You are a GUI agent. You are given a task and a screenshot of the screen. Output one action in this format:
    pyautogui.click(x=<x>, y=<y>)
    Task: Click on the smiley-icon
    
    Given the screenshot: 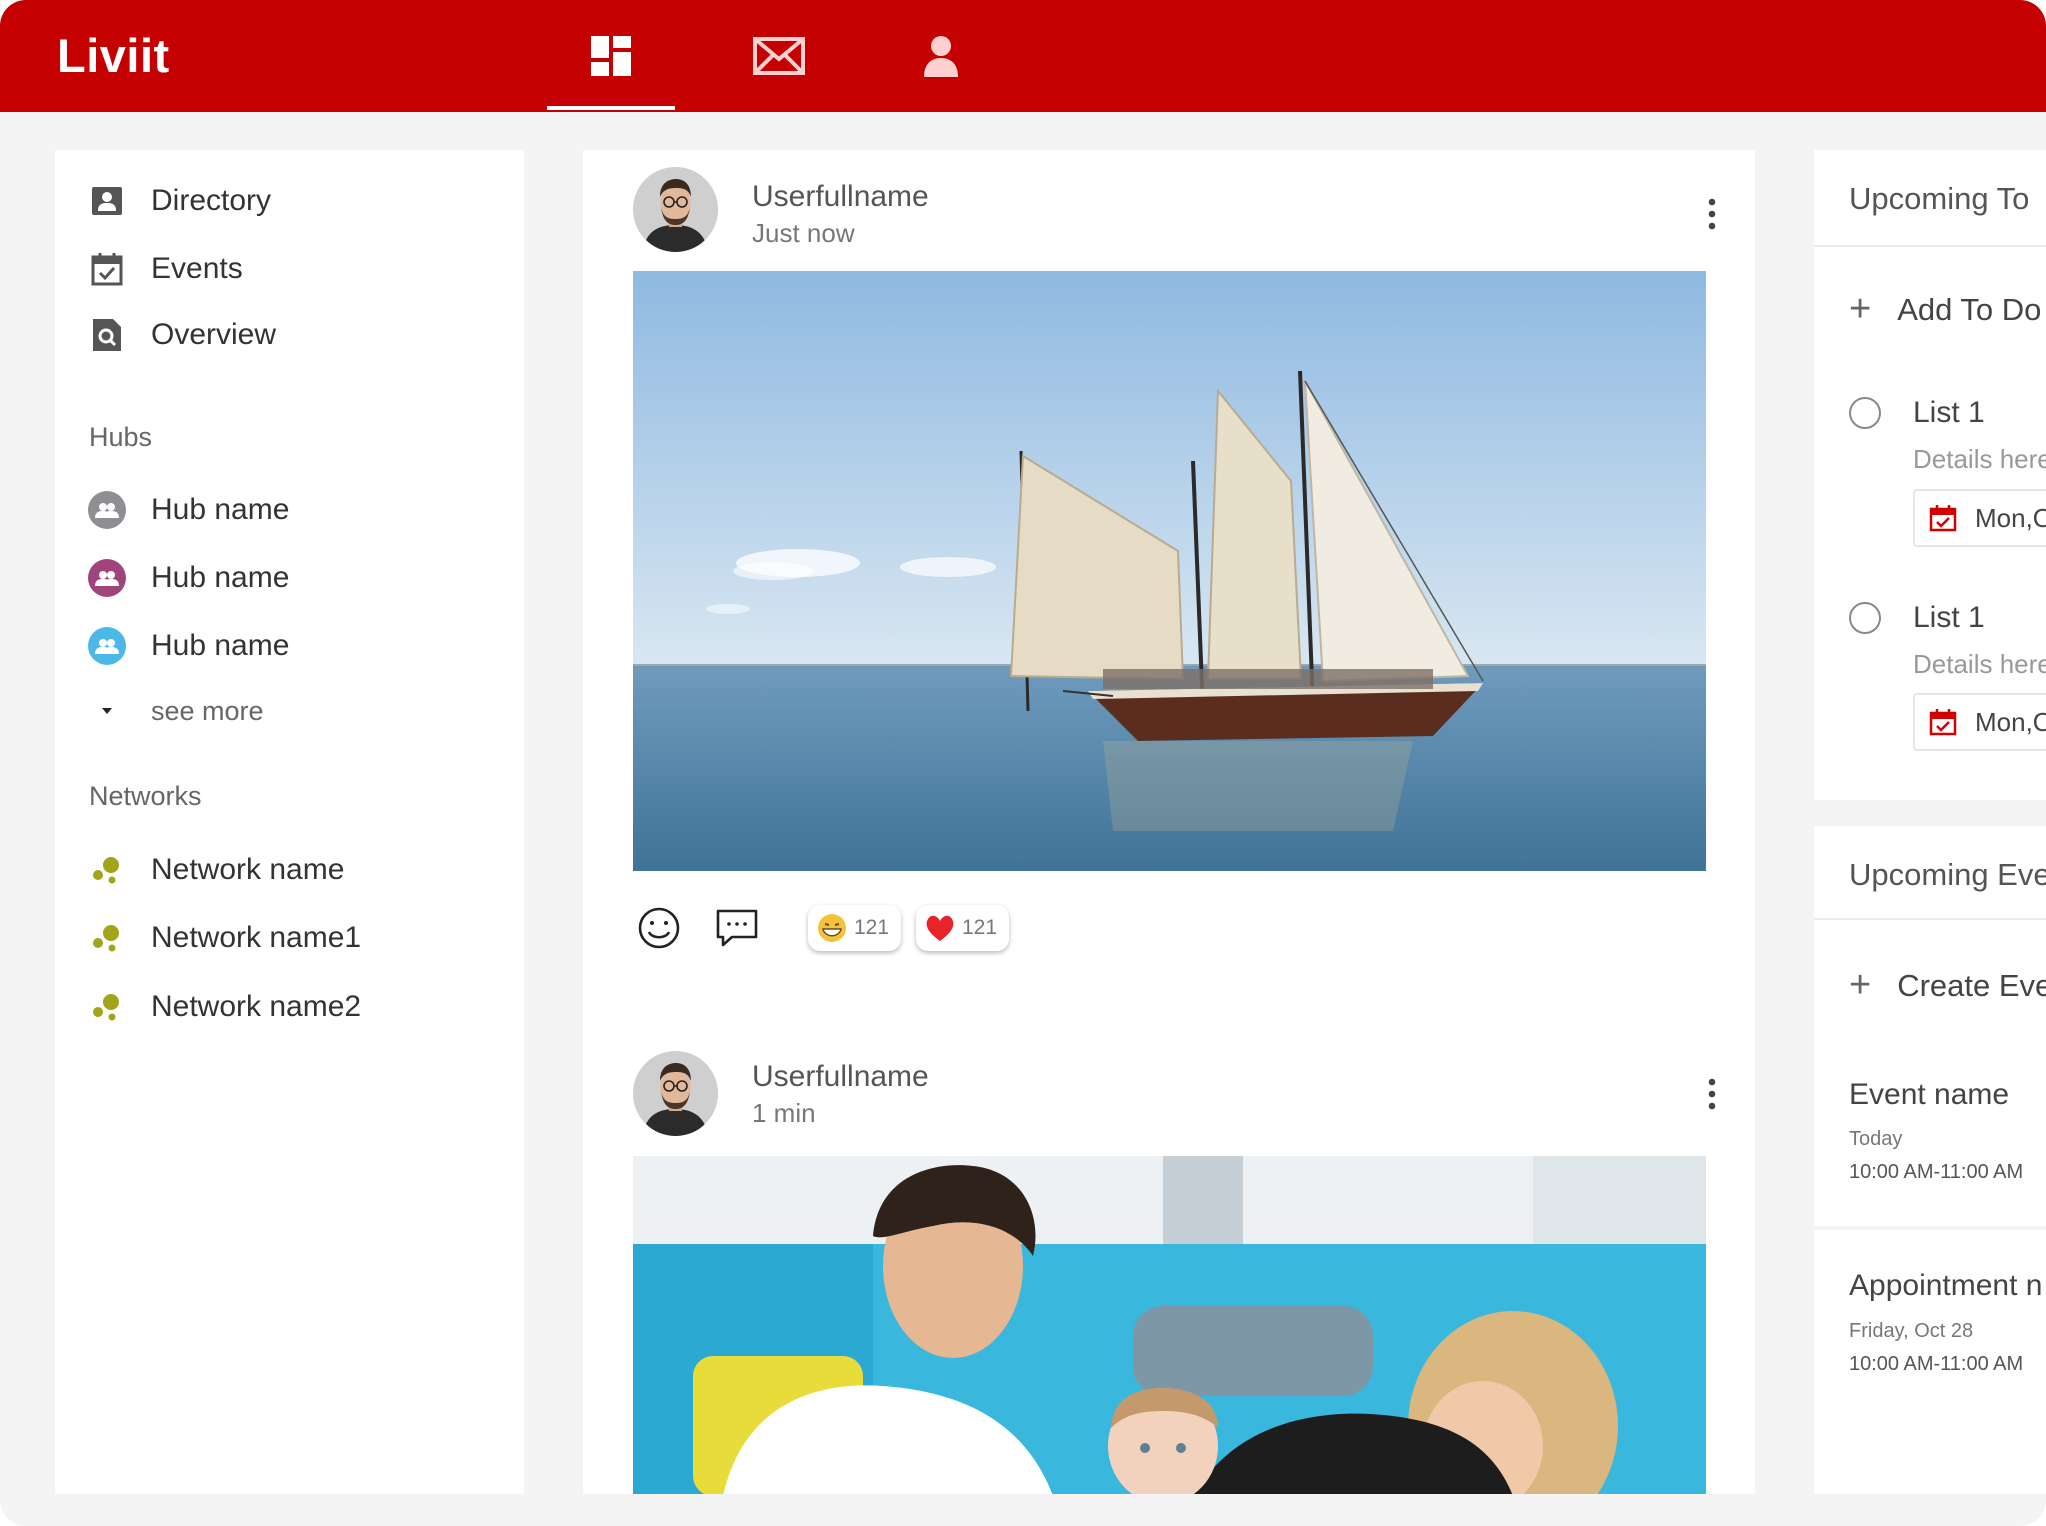 What is the action you would take?
    pyautogui.click(x=659, y=928)
    